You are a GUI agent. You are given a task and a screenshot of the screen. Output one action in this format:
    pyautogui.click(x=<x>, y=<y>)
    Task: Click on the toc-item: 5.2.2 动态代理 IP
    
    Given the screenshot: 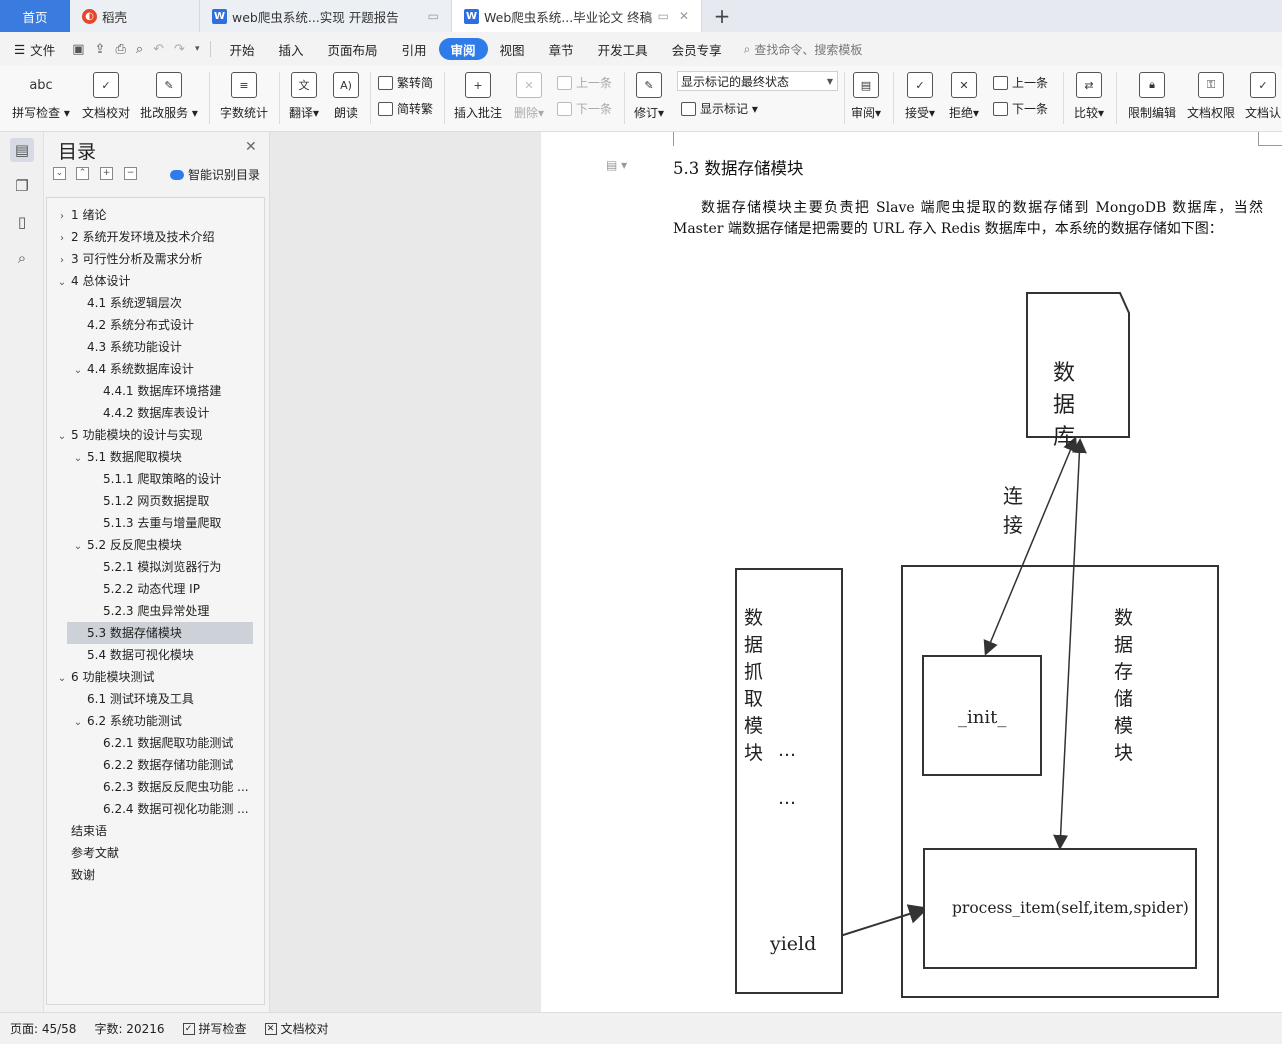 What is the action you would take?
    pyautogui.click(x=174, y=589)
    